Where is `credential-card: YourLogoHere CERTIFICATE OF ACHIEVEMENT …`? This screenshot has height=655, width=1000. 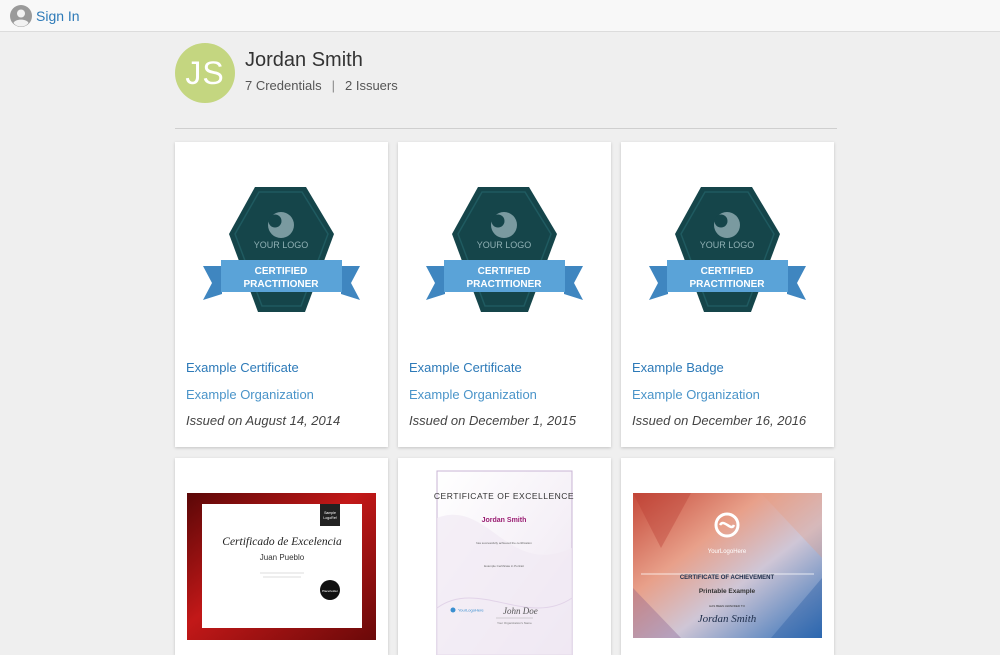 credential-card: YourLogoHere CERTIFICATE OF ACHIEVEMENT … is located at coordinates (727, 556).